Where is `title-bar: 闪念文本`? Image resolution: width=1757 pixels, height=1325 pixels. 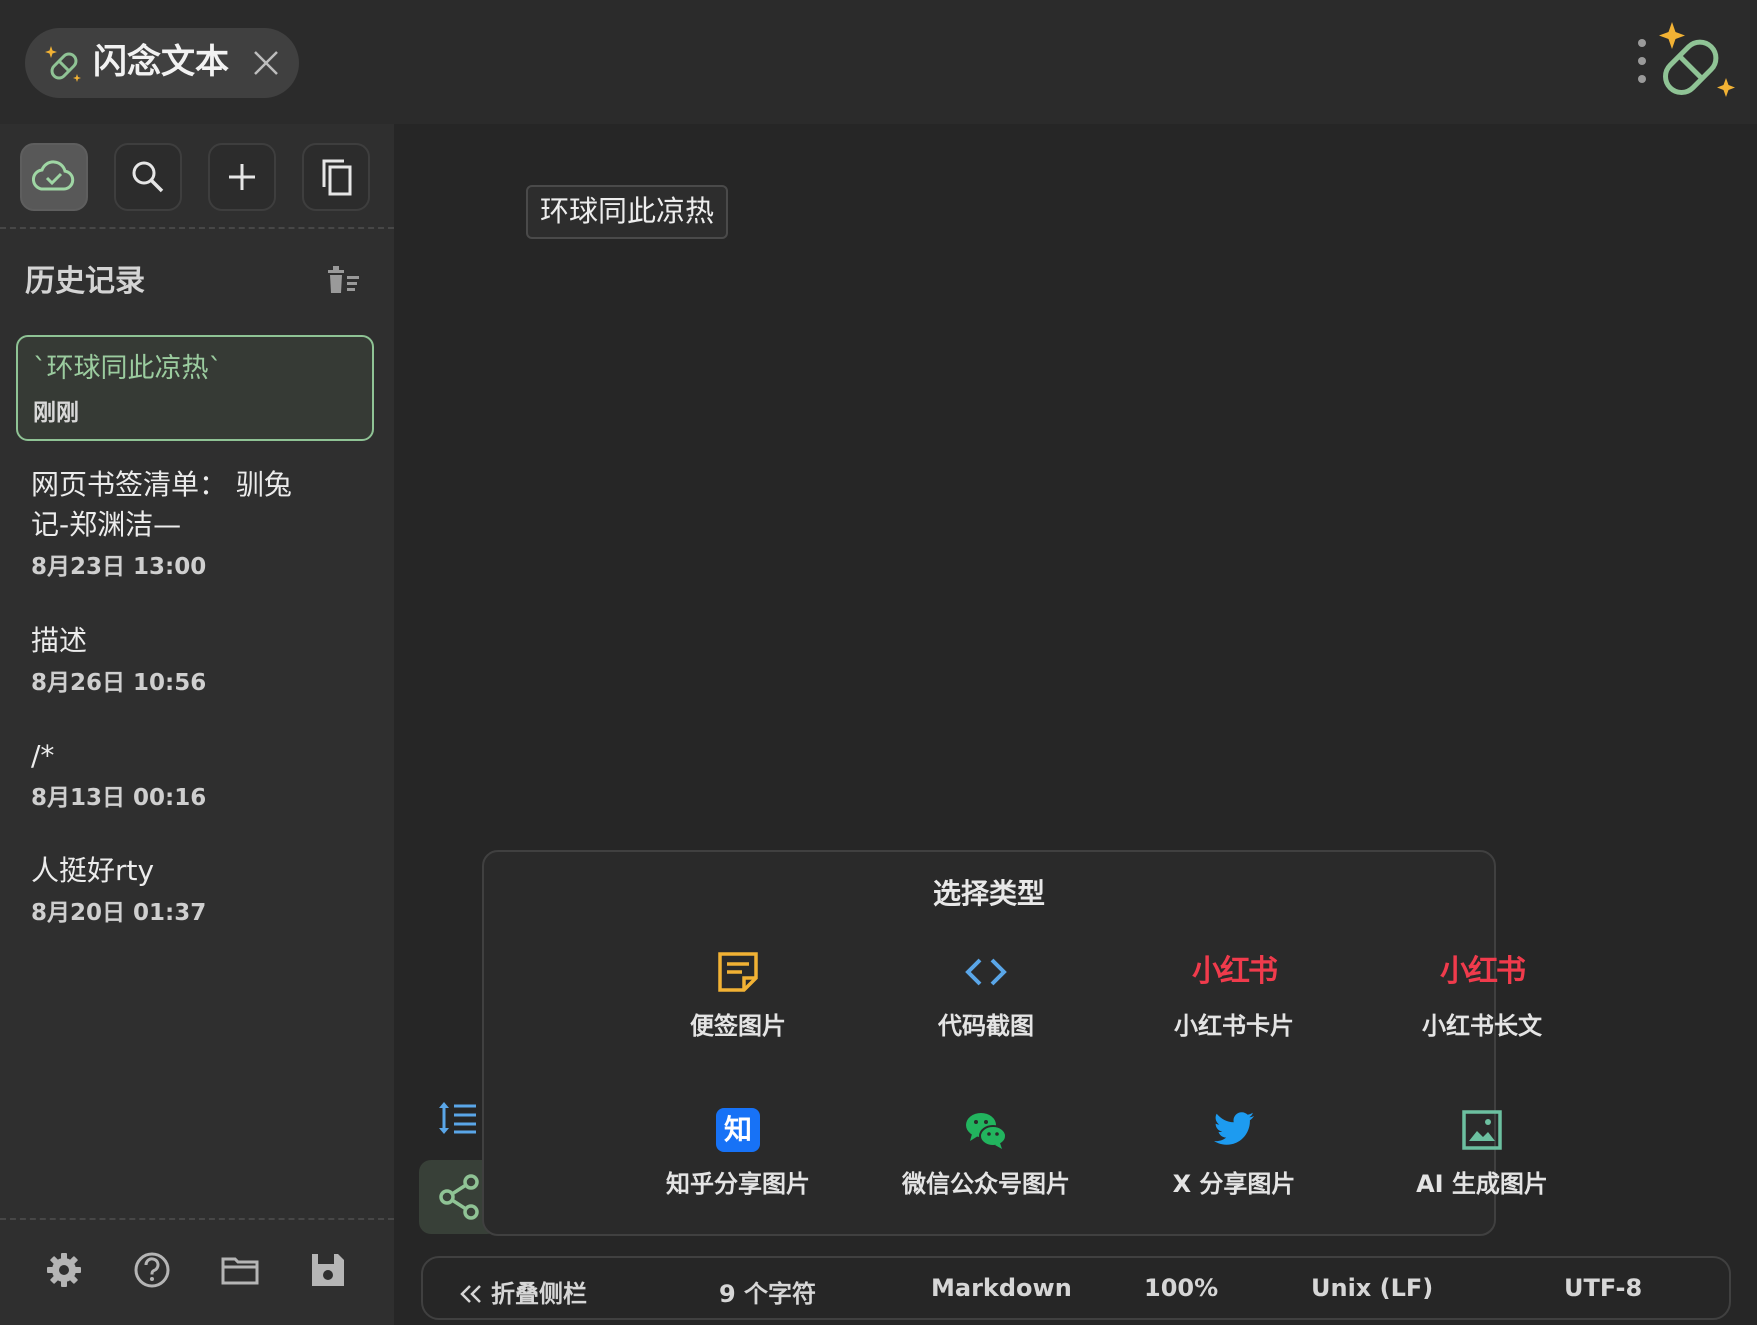
title-bar: 闪念文本 is located at coordinates (878, 62).